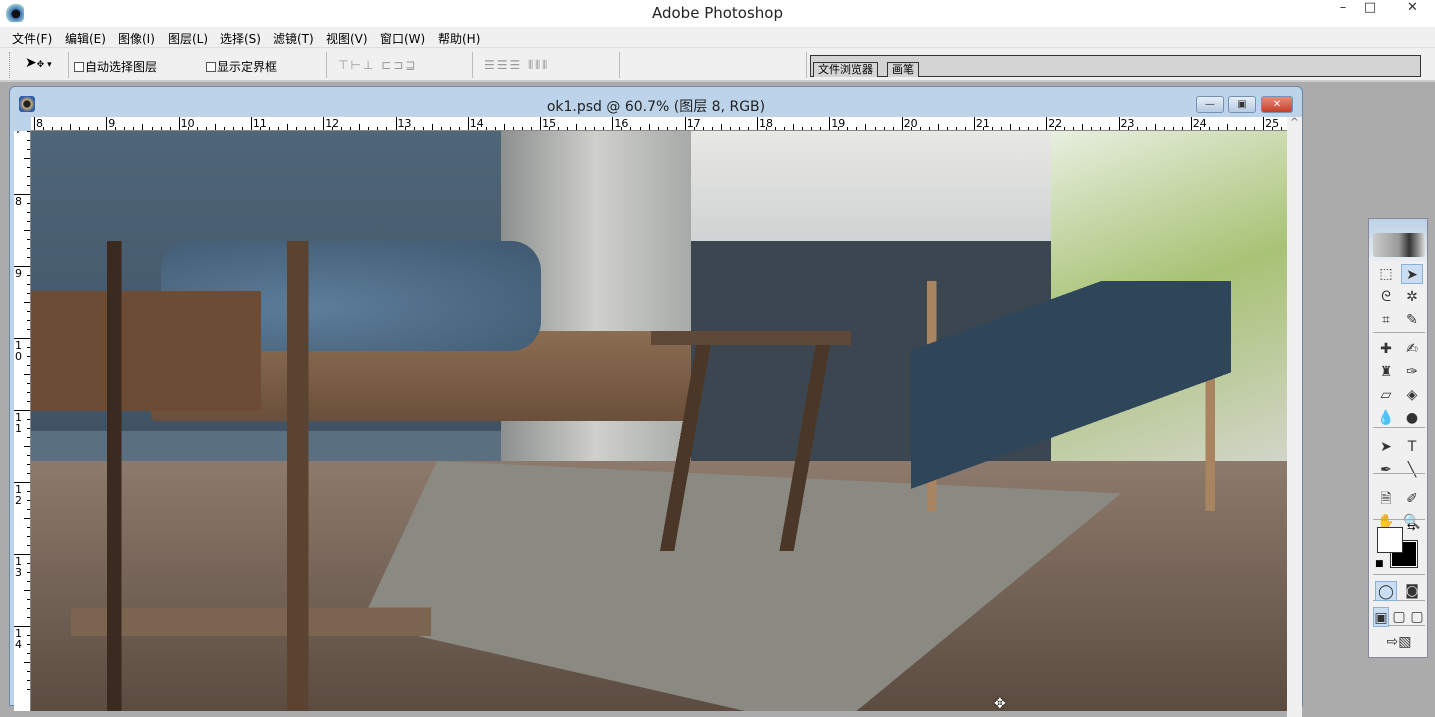 This screenshot has width=1435, height=717. What do you see at coordinates (1412, 395) in the screenshot?
I see `paint-bucket-tool-icon: ◈` at bounding box center [1412, 395].